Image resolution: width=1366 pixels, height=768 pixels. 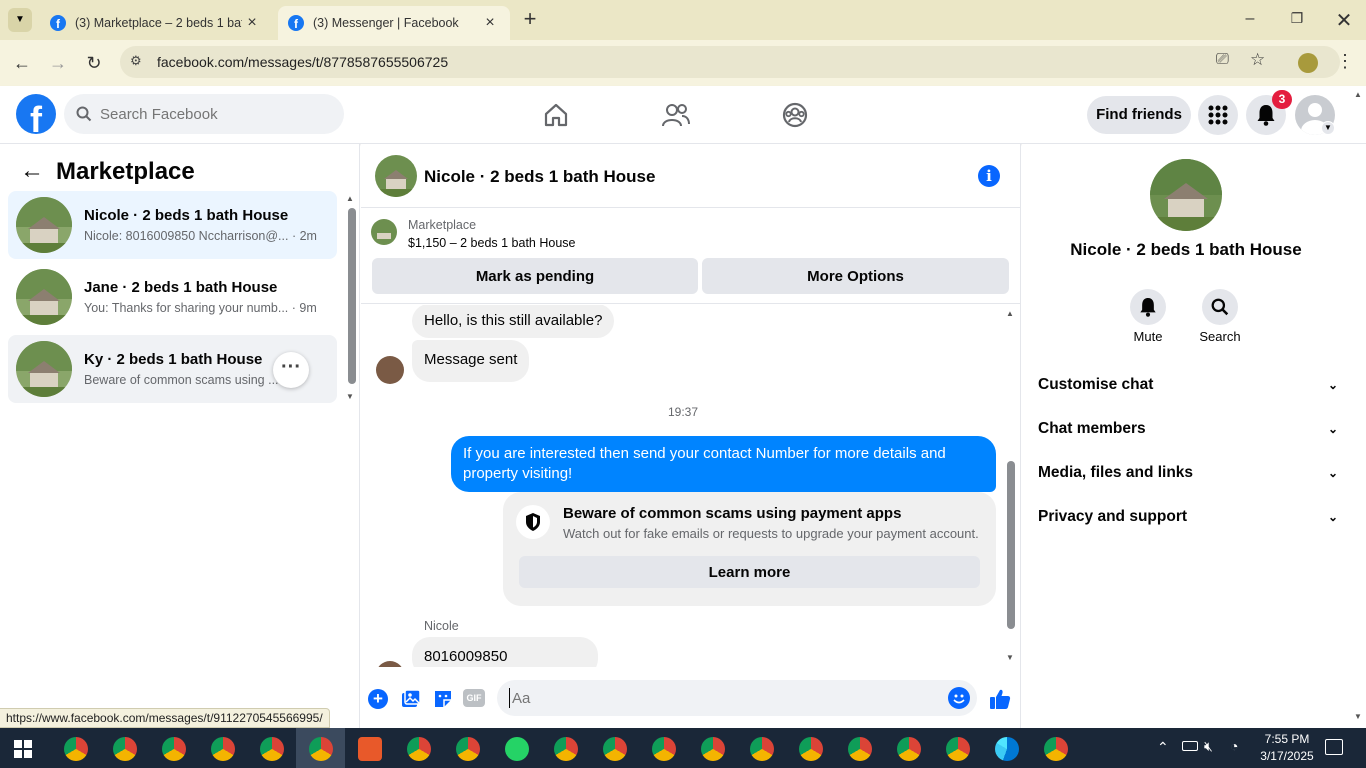 I want to click on search-input, so click(x=215, y=114).